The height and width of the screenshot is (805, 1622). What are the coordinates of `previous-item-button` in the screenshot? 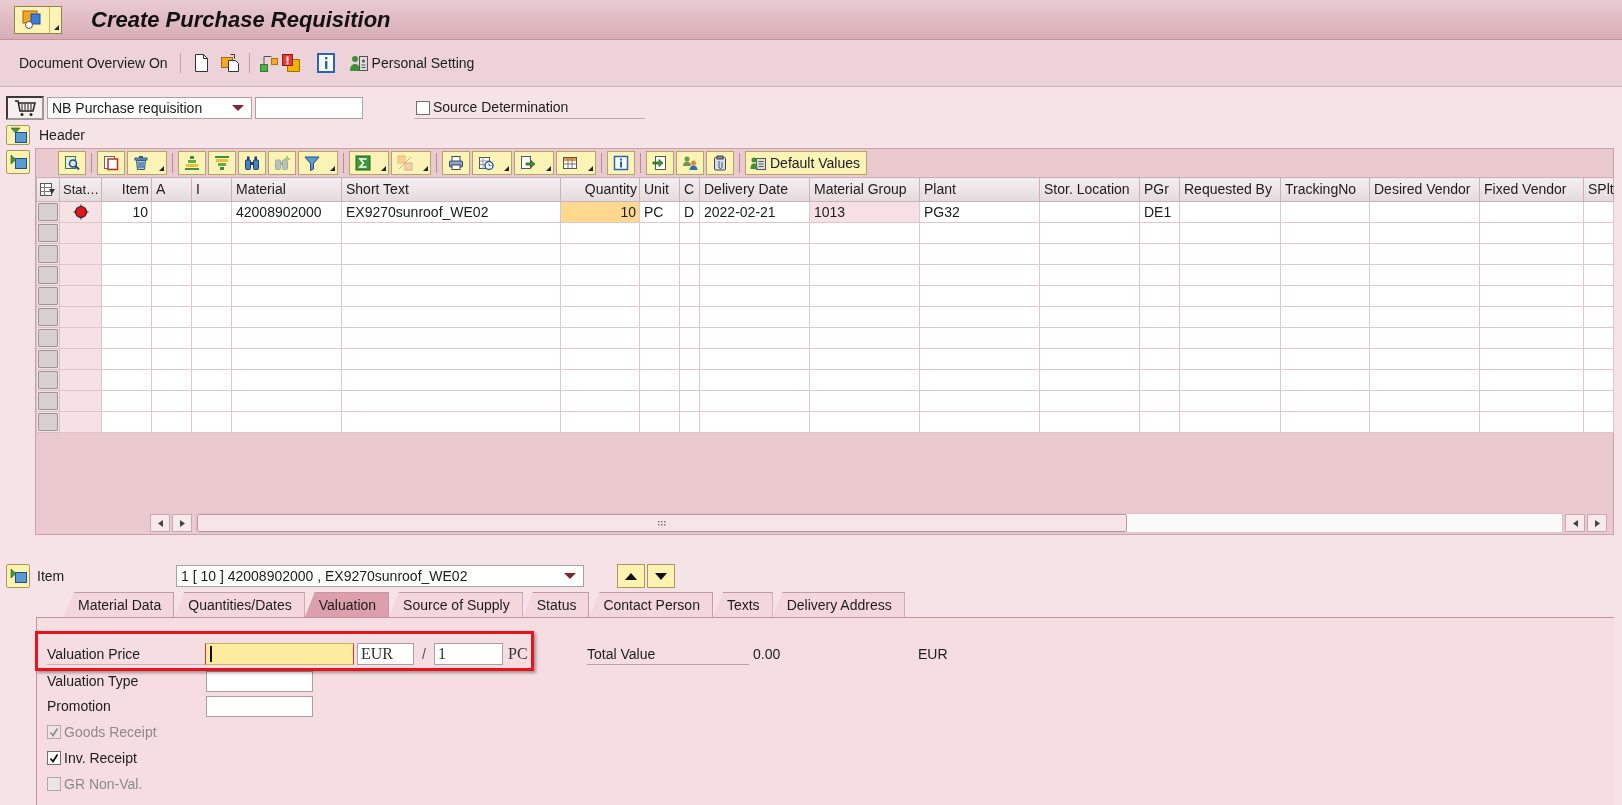 It's located at (631, 576).